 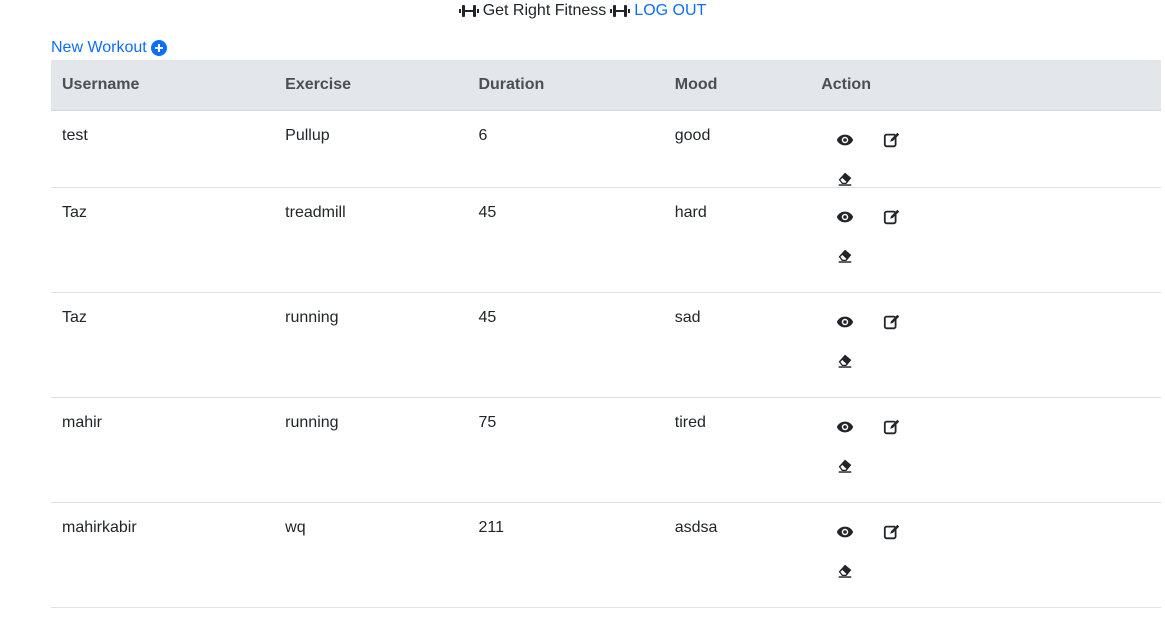 What do you see at coordinates (371, 555) in the screenshot?
I see `cell-exercise: wq` at bounding box center [371, 555].